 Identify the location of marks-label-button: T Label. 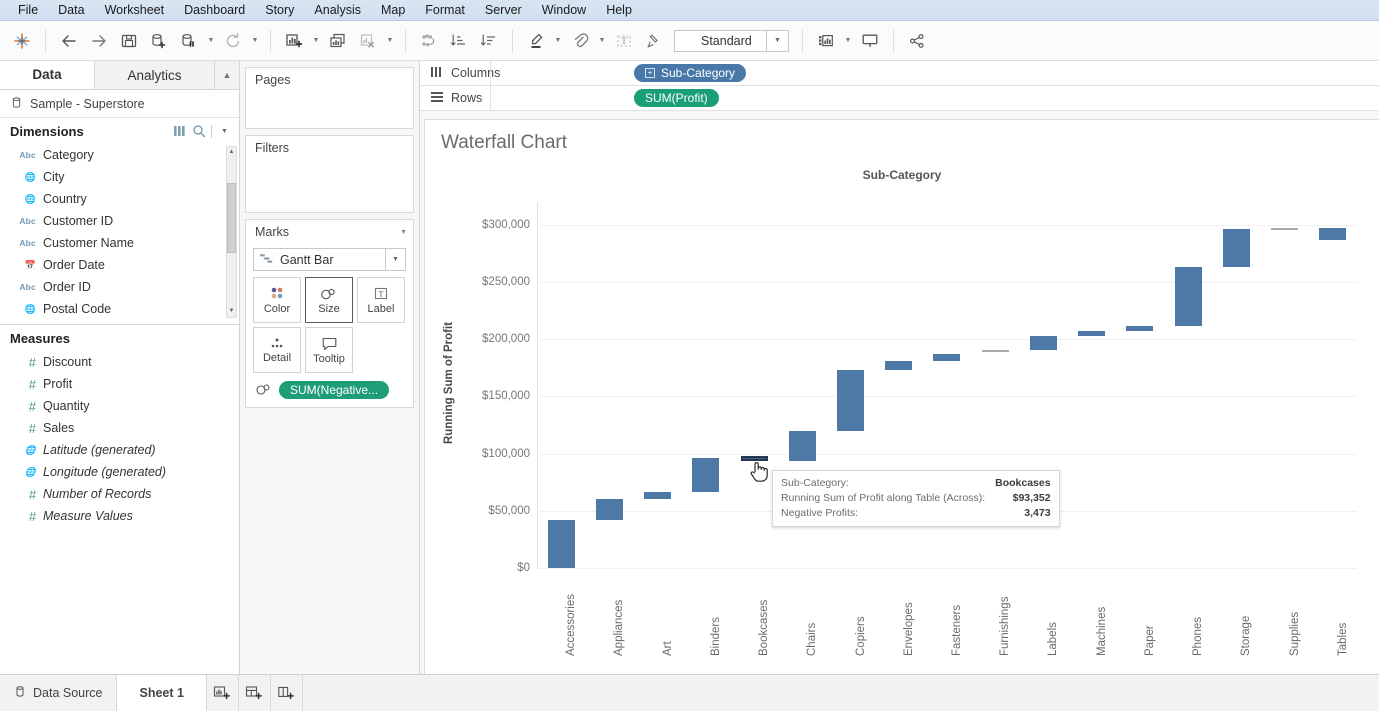
(381, 300).